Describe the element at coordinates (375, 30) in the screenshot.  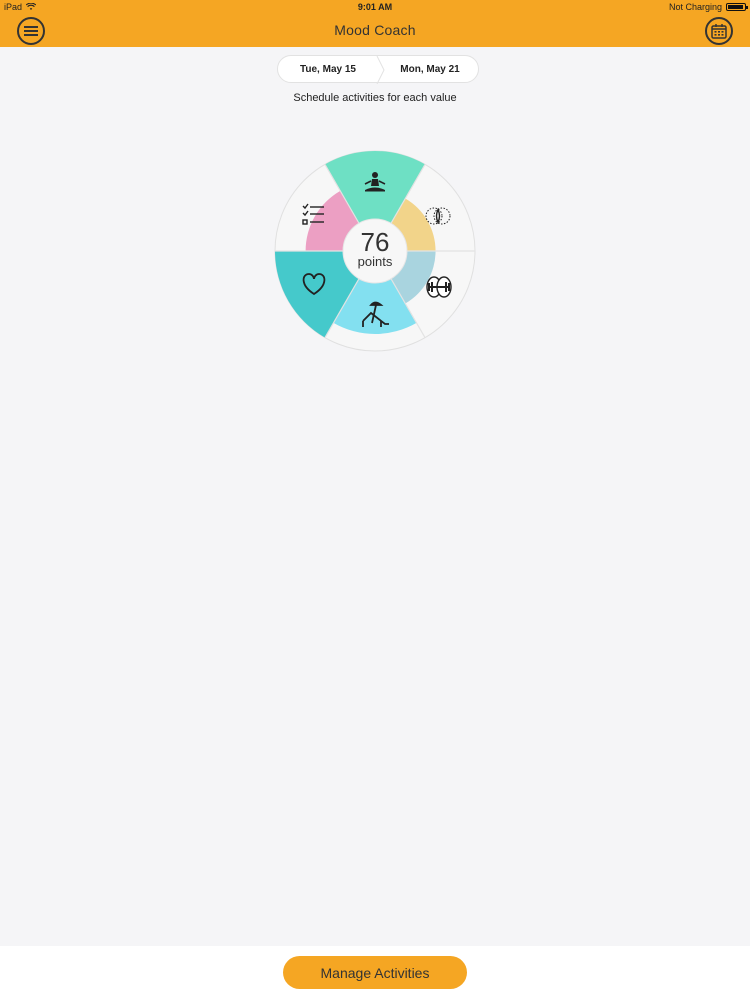
I see `page-title: Mood Coach` at that location.